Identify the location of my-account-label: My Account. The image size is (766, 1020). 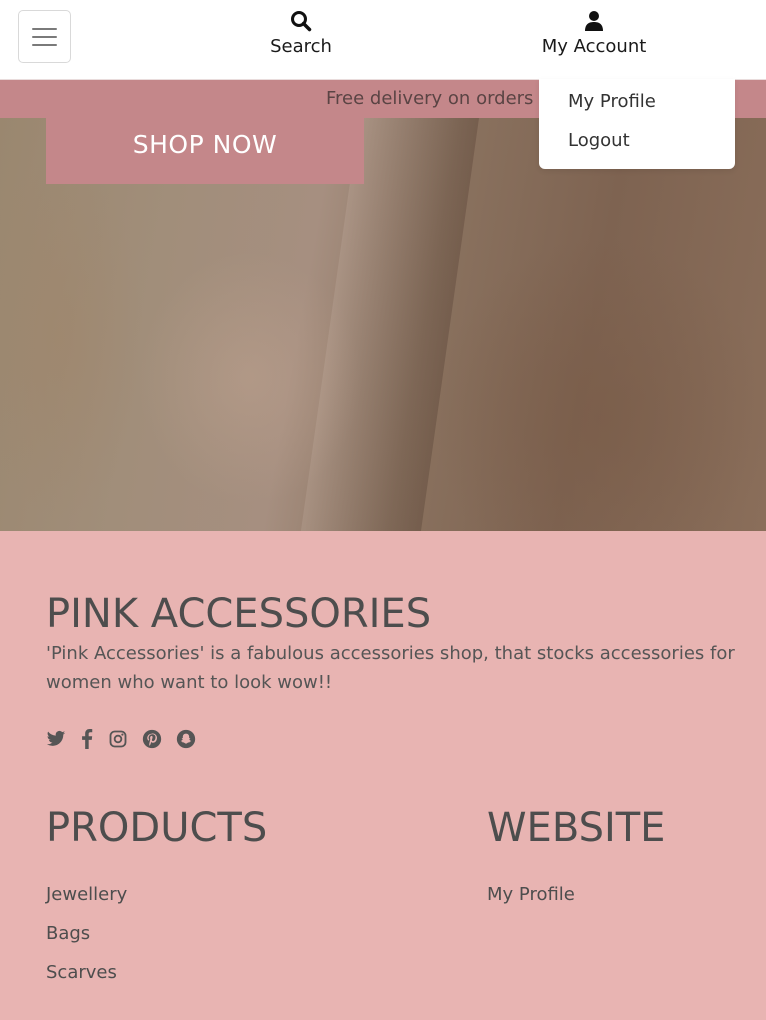
(594, 46).